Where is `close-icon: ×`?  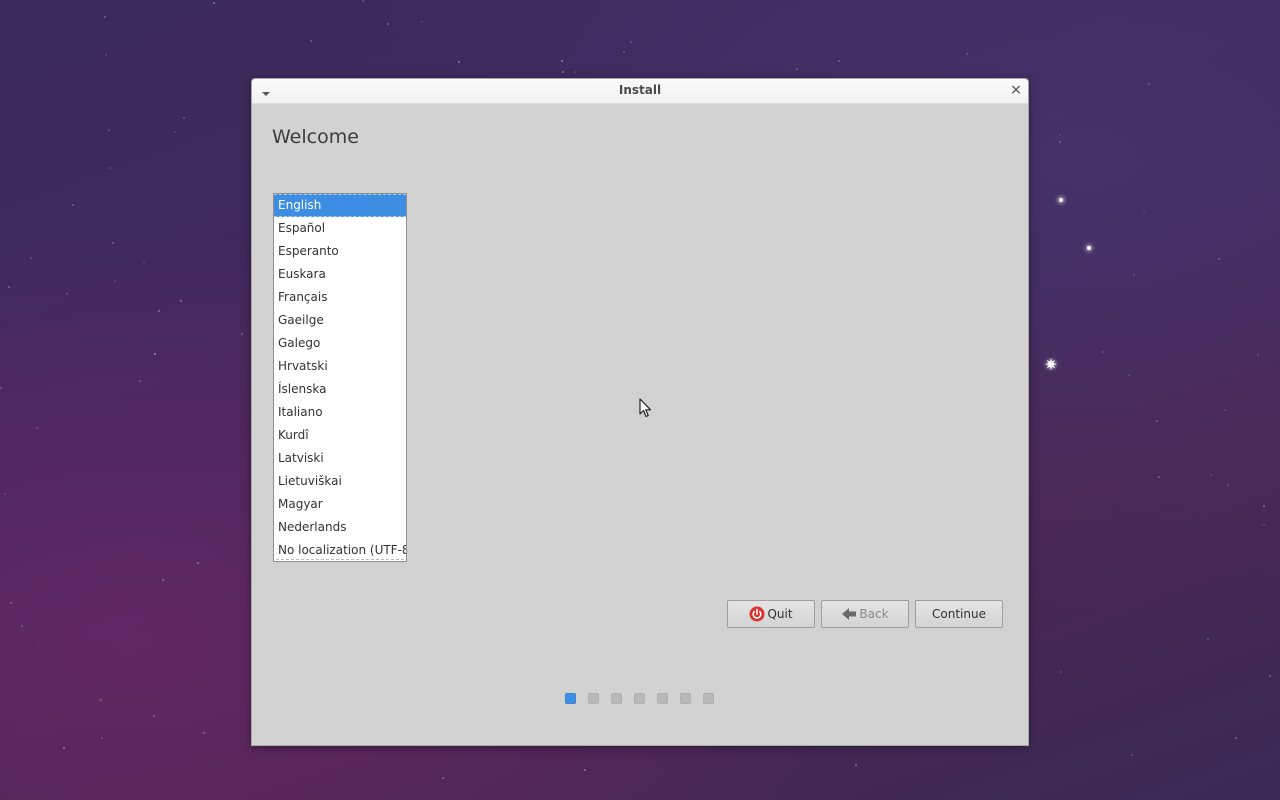 close-icon: × is located at coordinates (1016, 90).